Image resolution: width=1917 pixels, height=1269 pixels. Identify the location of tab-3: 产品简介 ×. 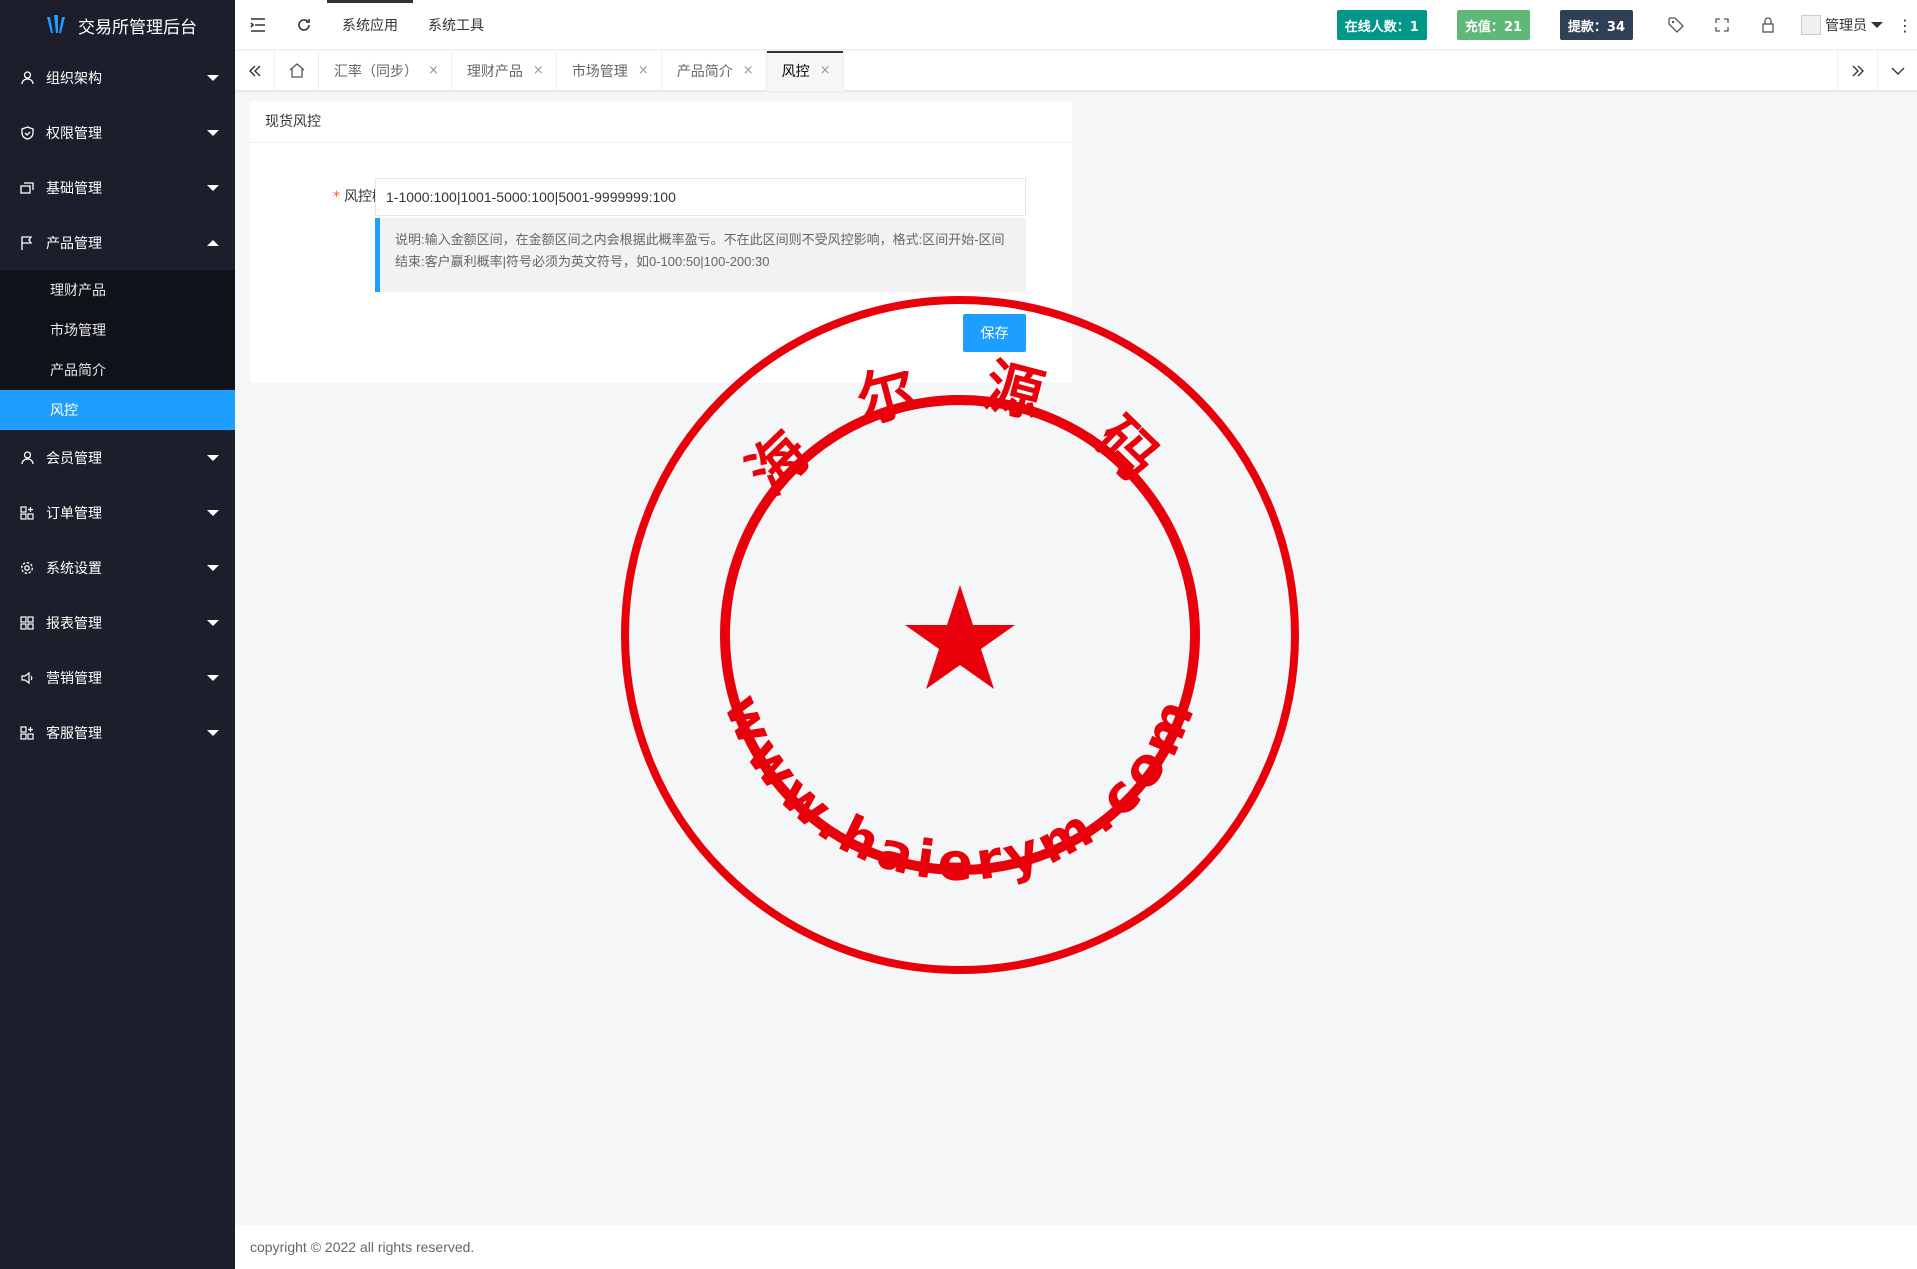
(714, 70).